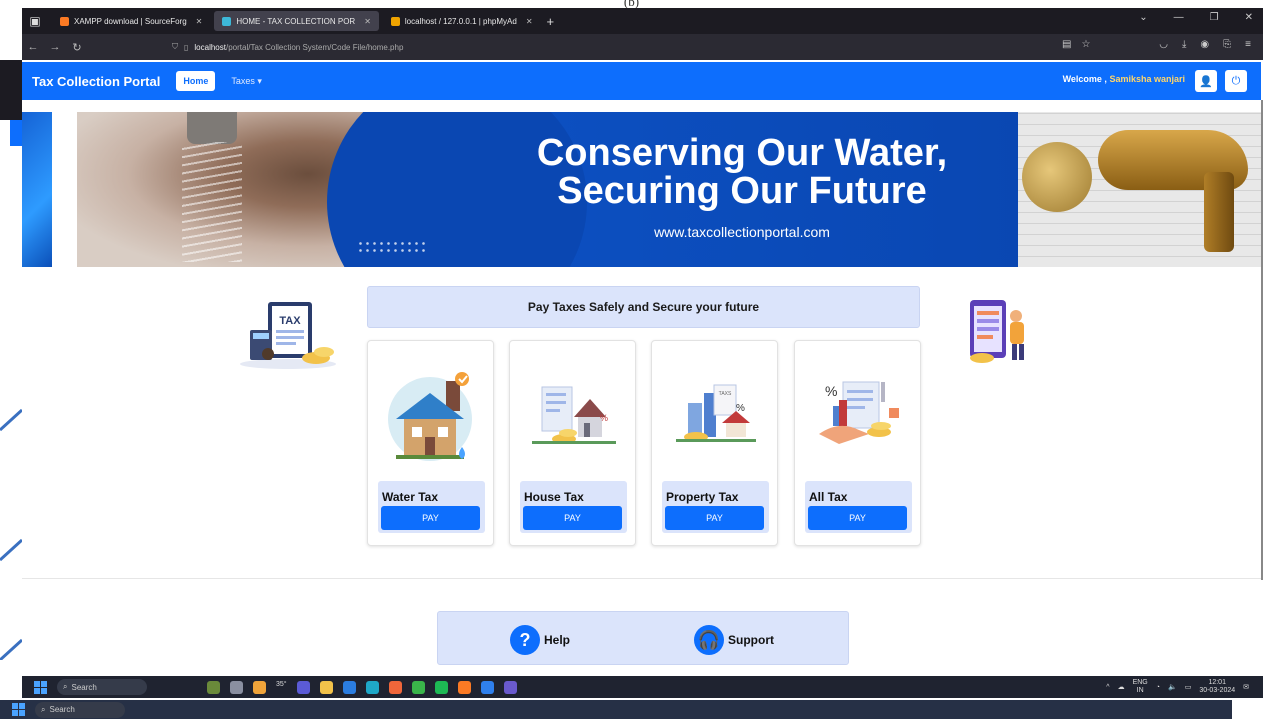 The width and height of the screenshot is (1263, 719). I want to click on taskbar-search: ⌕ Search, so click(102, 687).